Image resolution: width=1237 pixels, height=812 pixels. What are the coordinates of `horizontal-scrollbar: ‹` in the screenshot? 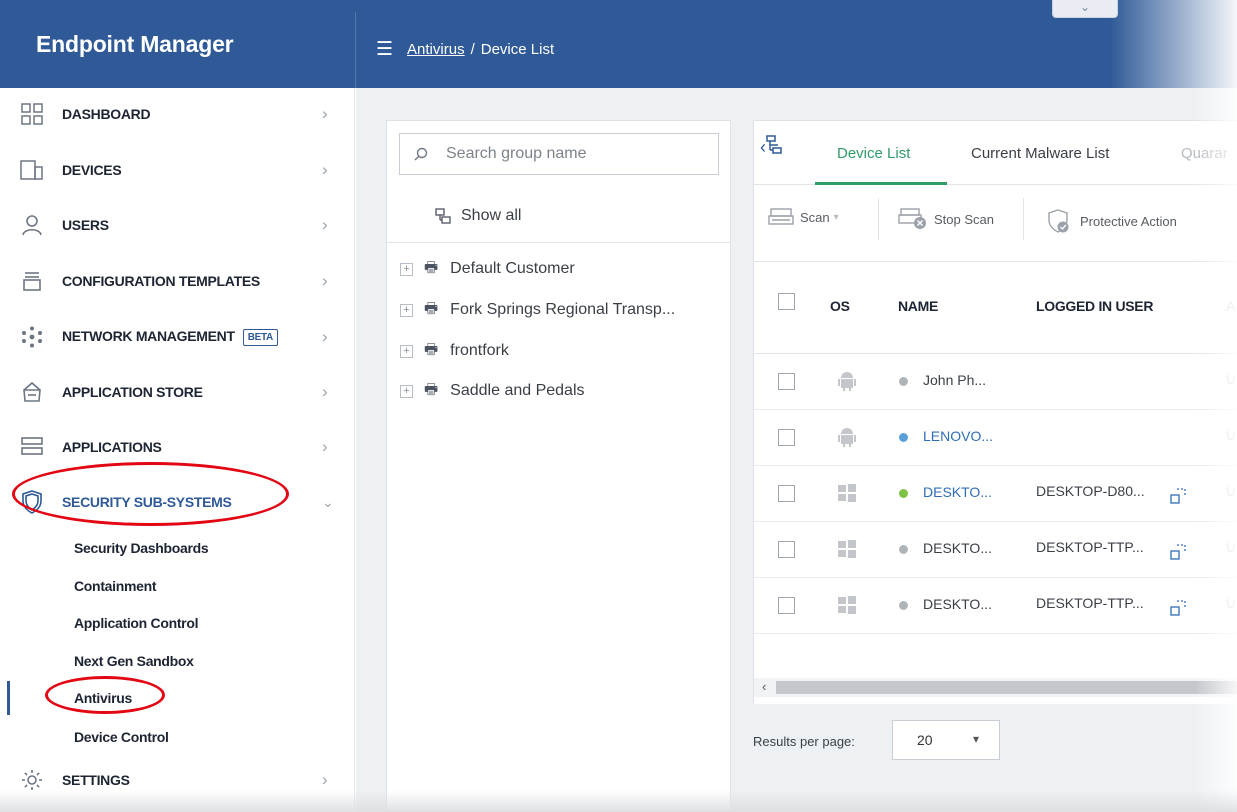 It's located at (995, 687).